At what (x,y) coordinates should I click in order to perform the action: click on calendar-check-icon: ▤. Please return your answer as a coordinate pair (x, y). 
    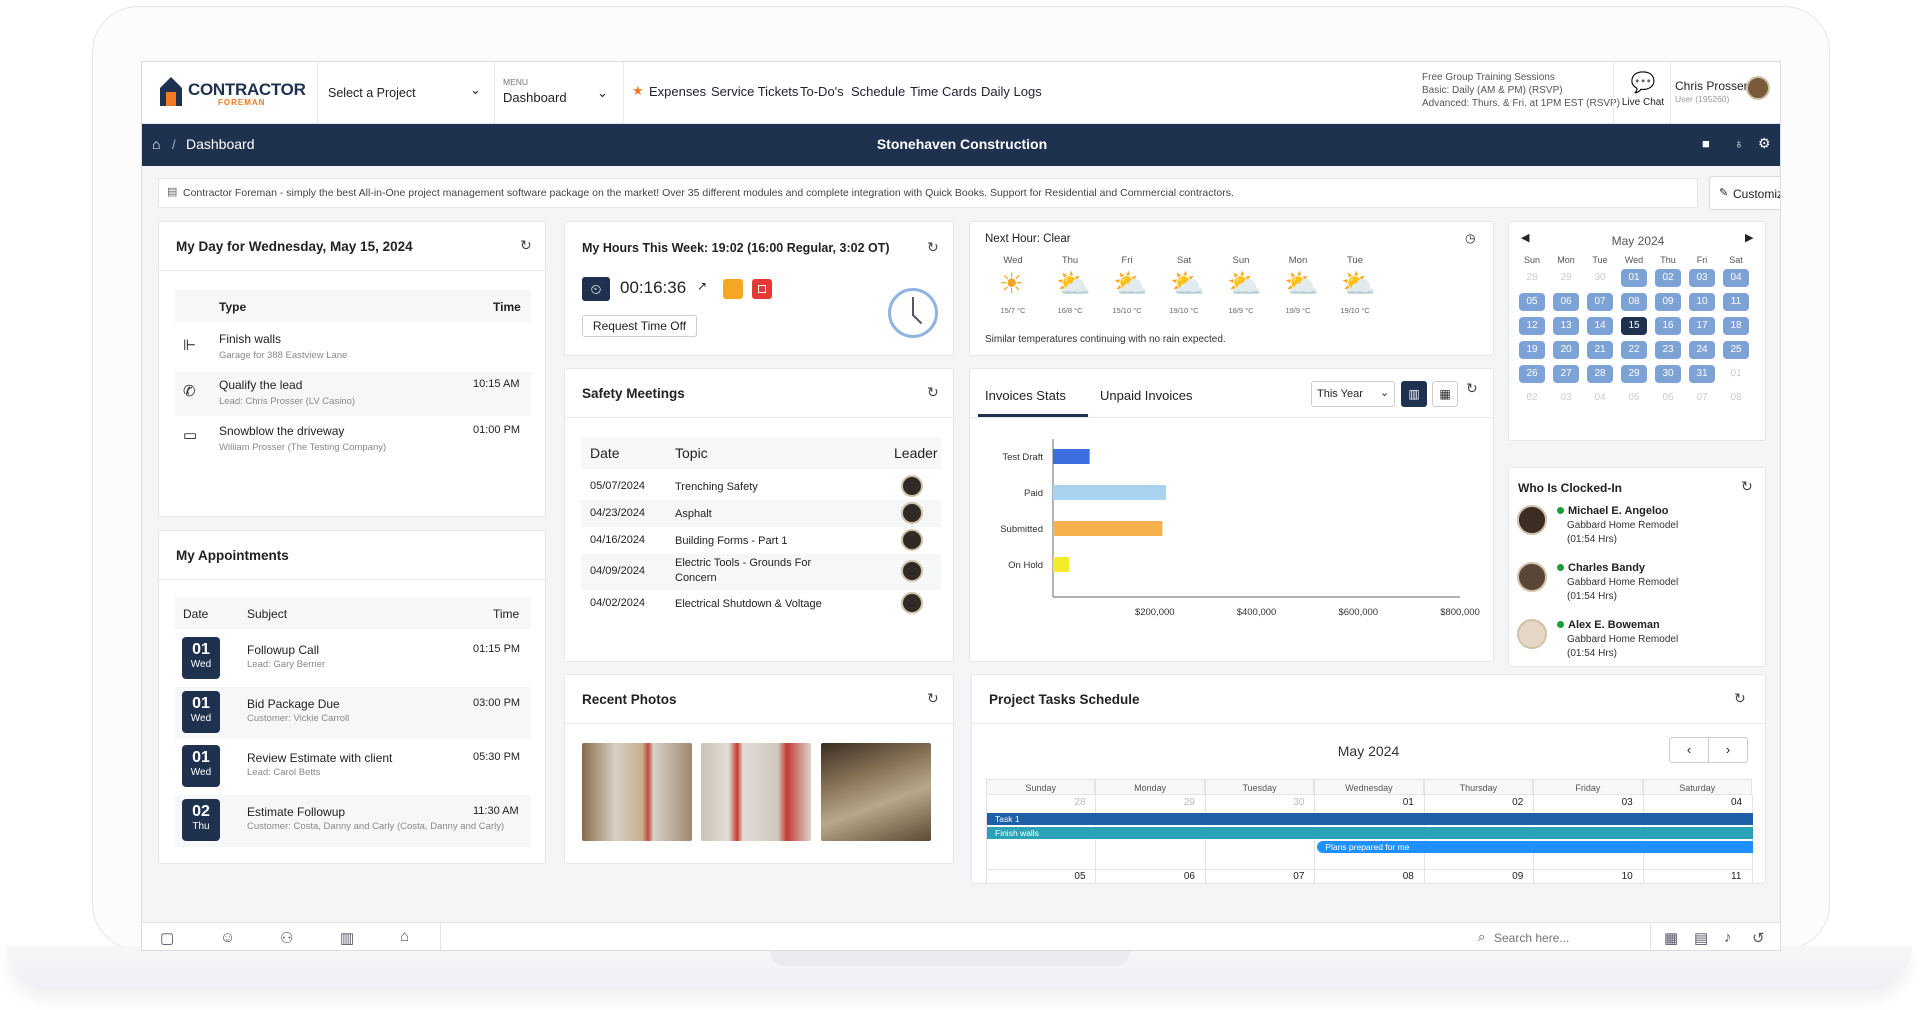
    Looking at the image, I should click on (1701, 938).